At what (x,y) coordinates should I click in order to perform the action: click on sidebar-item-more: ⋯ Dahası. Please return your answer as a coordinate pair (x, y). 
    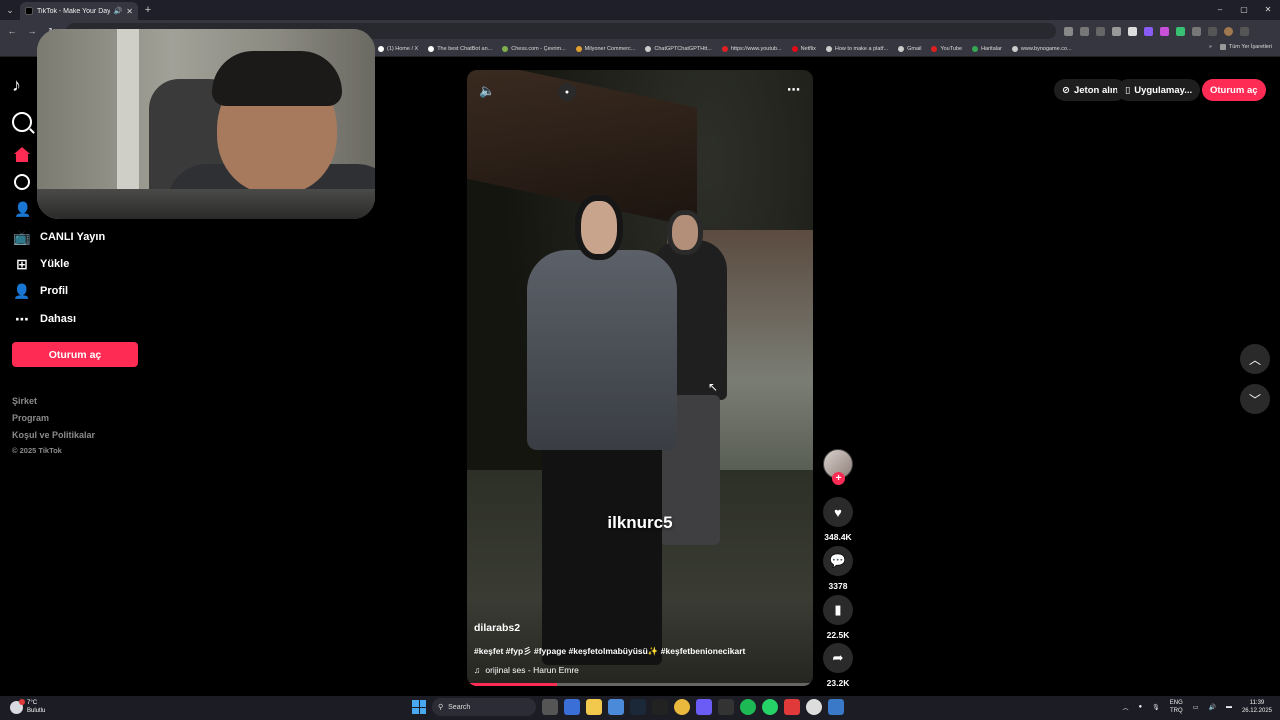
    Looking at the image, I should click on (45, 319).